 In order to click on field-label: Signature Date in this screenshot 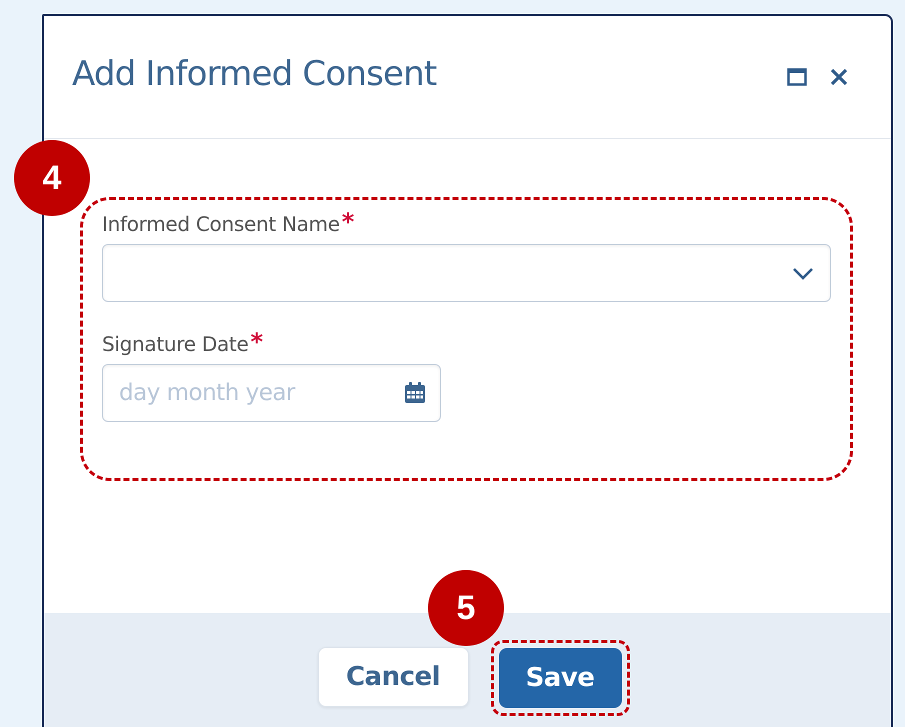, I will do `click(175, 344)`.